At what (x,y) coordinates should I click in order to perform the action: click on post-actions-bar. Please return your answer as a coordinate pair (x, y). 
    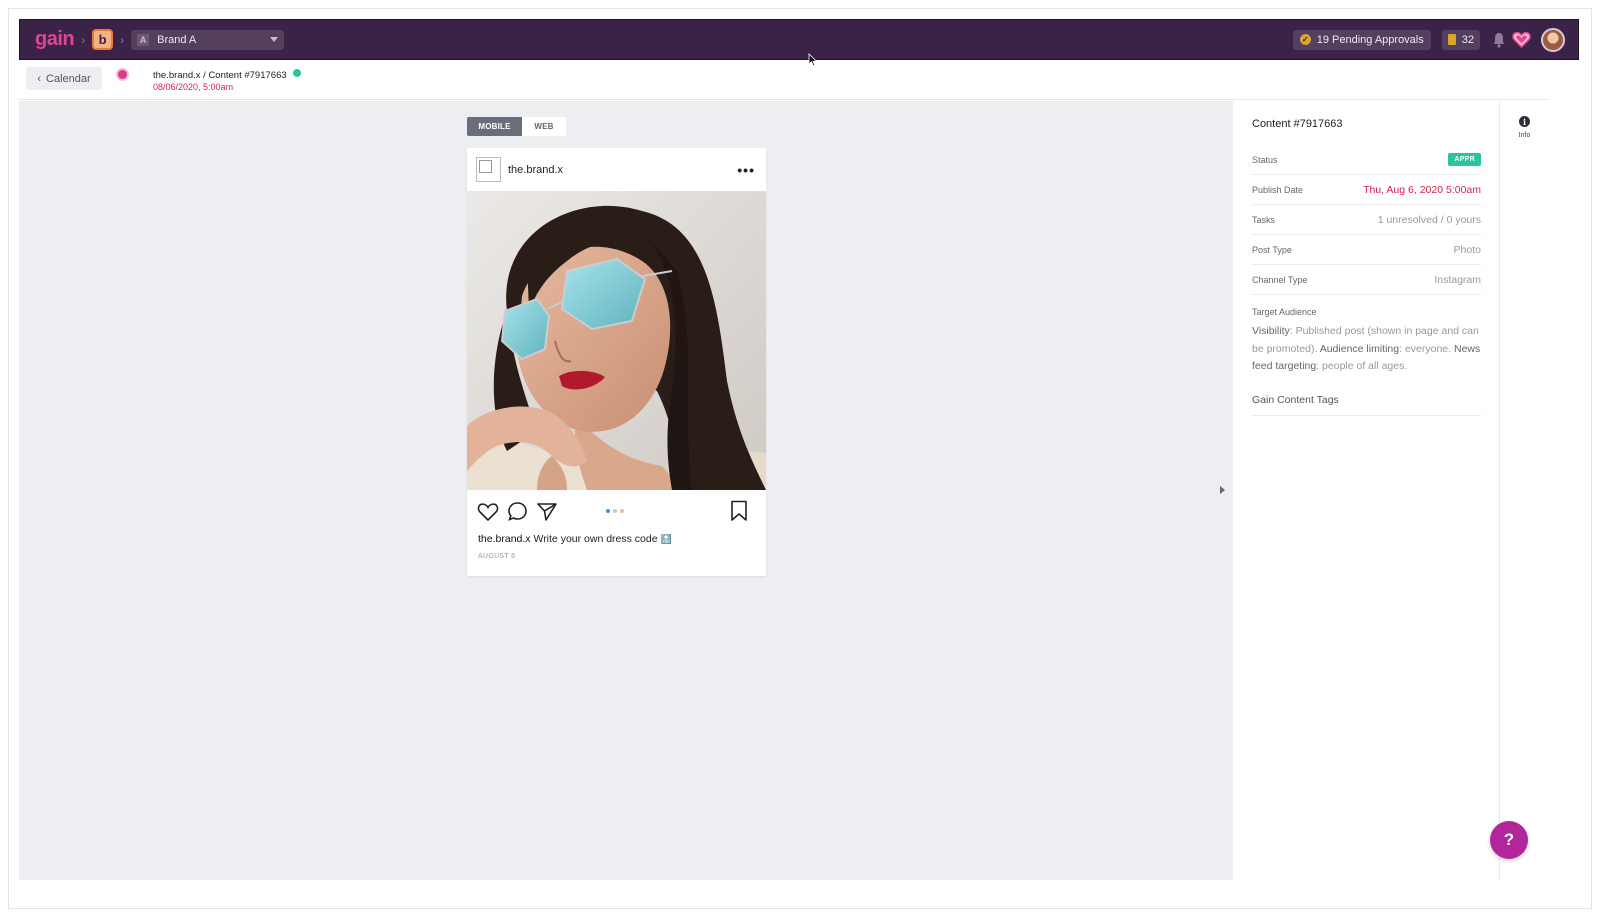
    Looking at the image, I should click on (616, 511).